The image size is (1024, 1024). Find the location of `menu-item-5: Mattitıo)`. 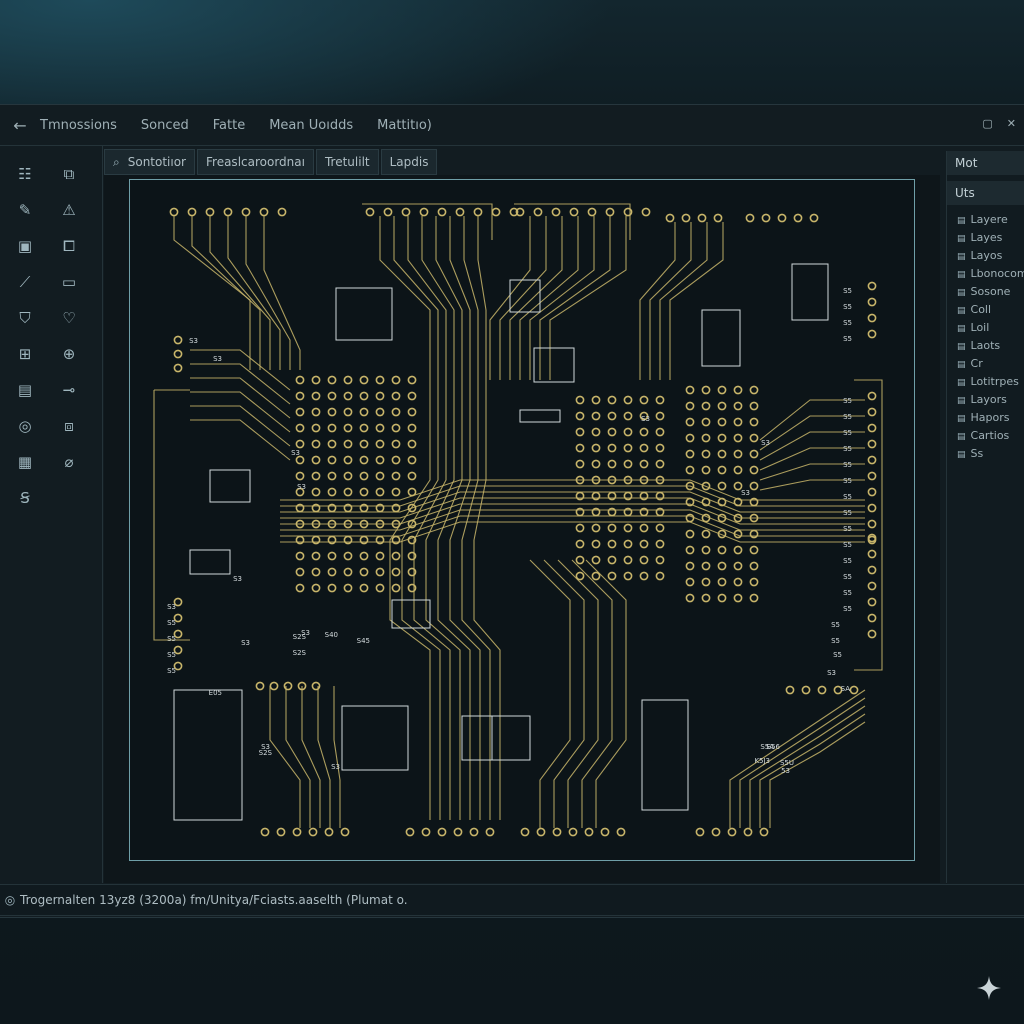

menu-item-5: Mattitıo) is located at coordinates (404, 125).